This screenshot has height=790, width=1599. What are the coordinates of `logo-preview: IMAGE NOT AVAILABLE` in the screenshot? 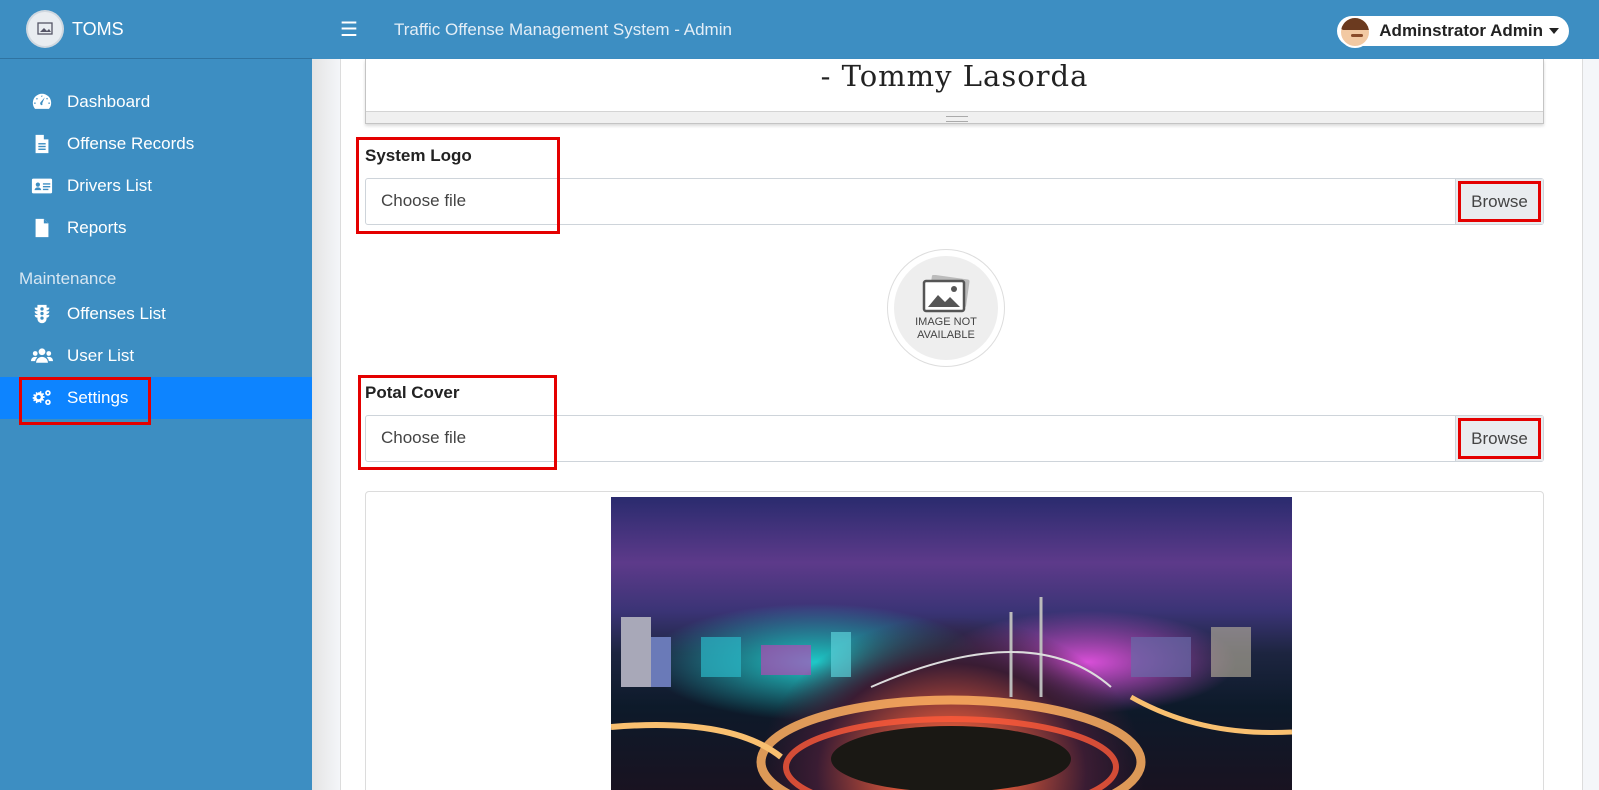 It's located at (946, 308).